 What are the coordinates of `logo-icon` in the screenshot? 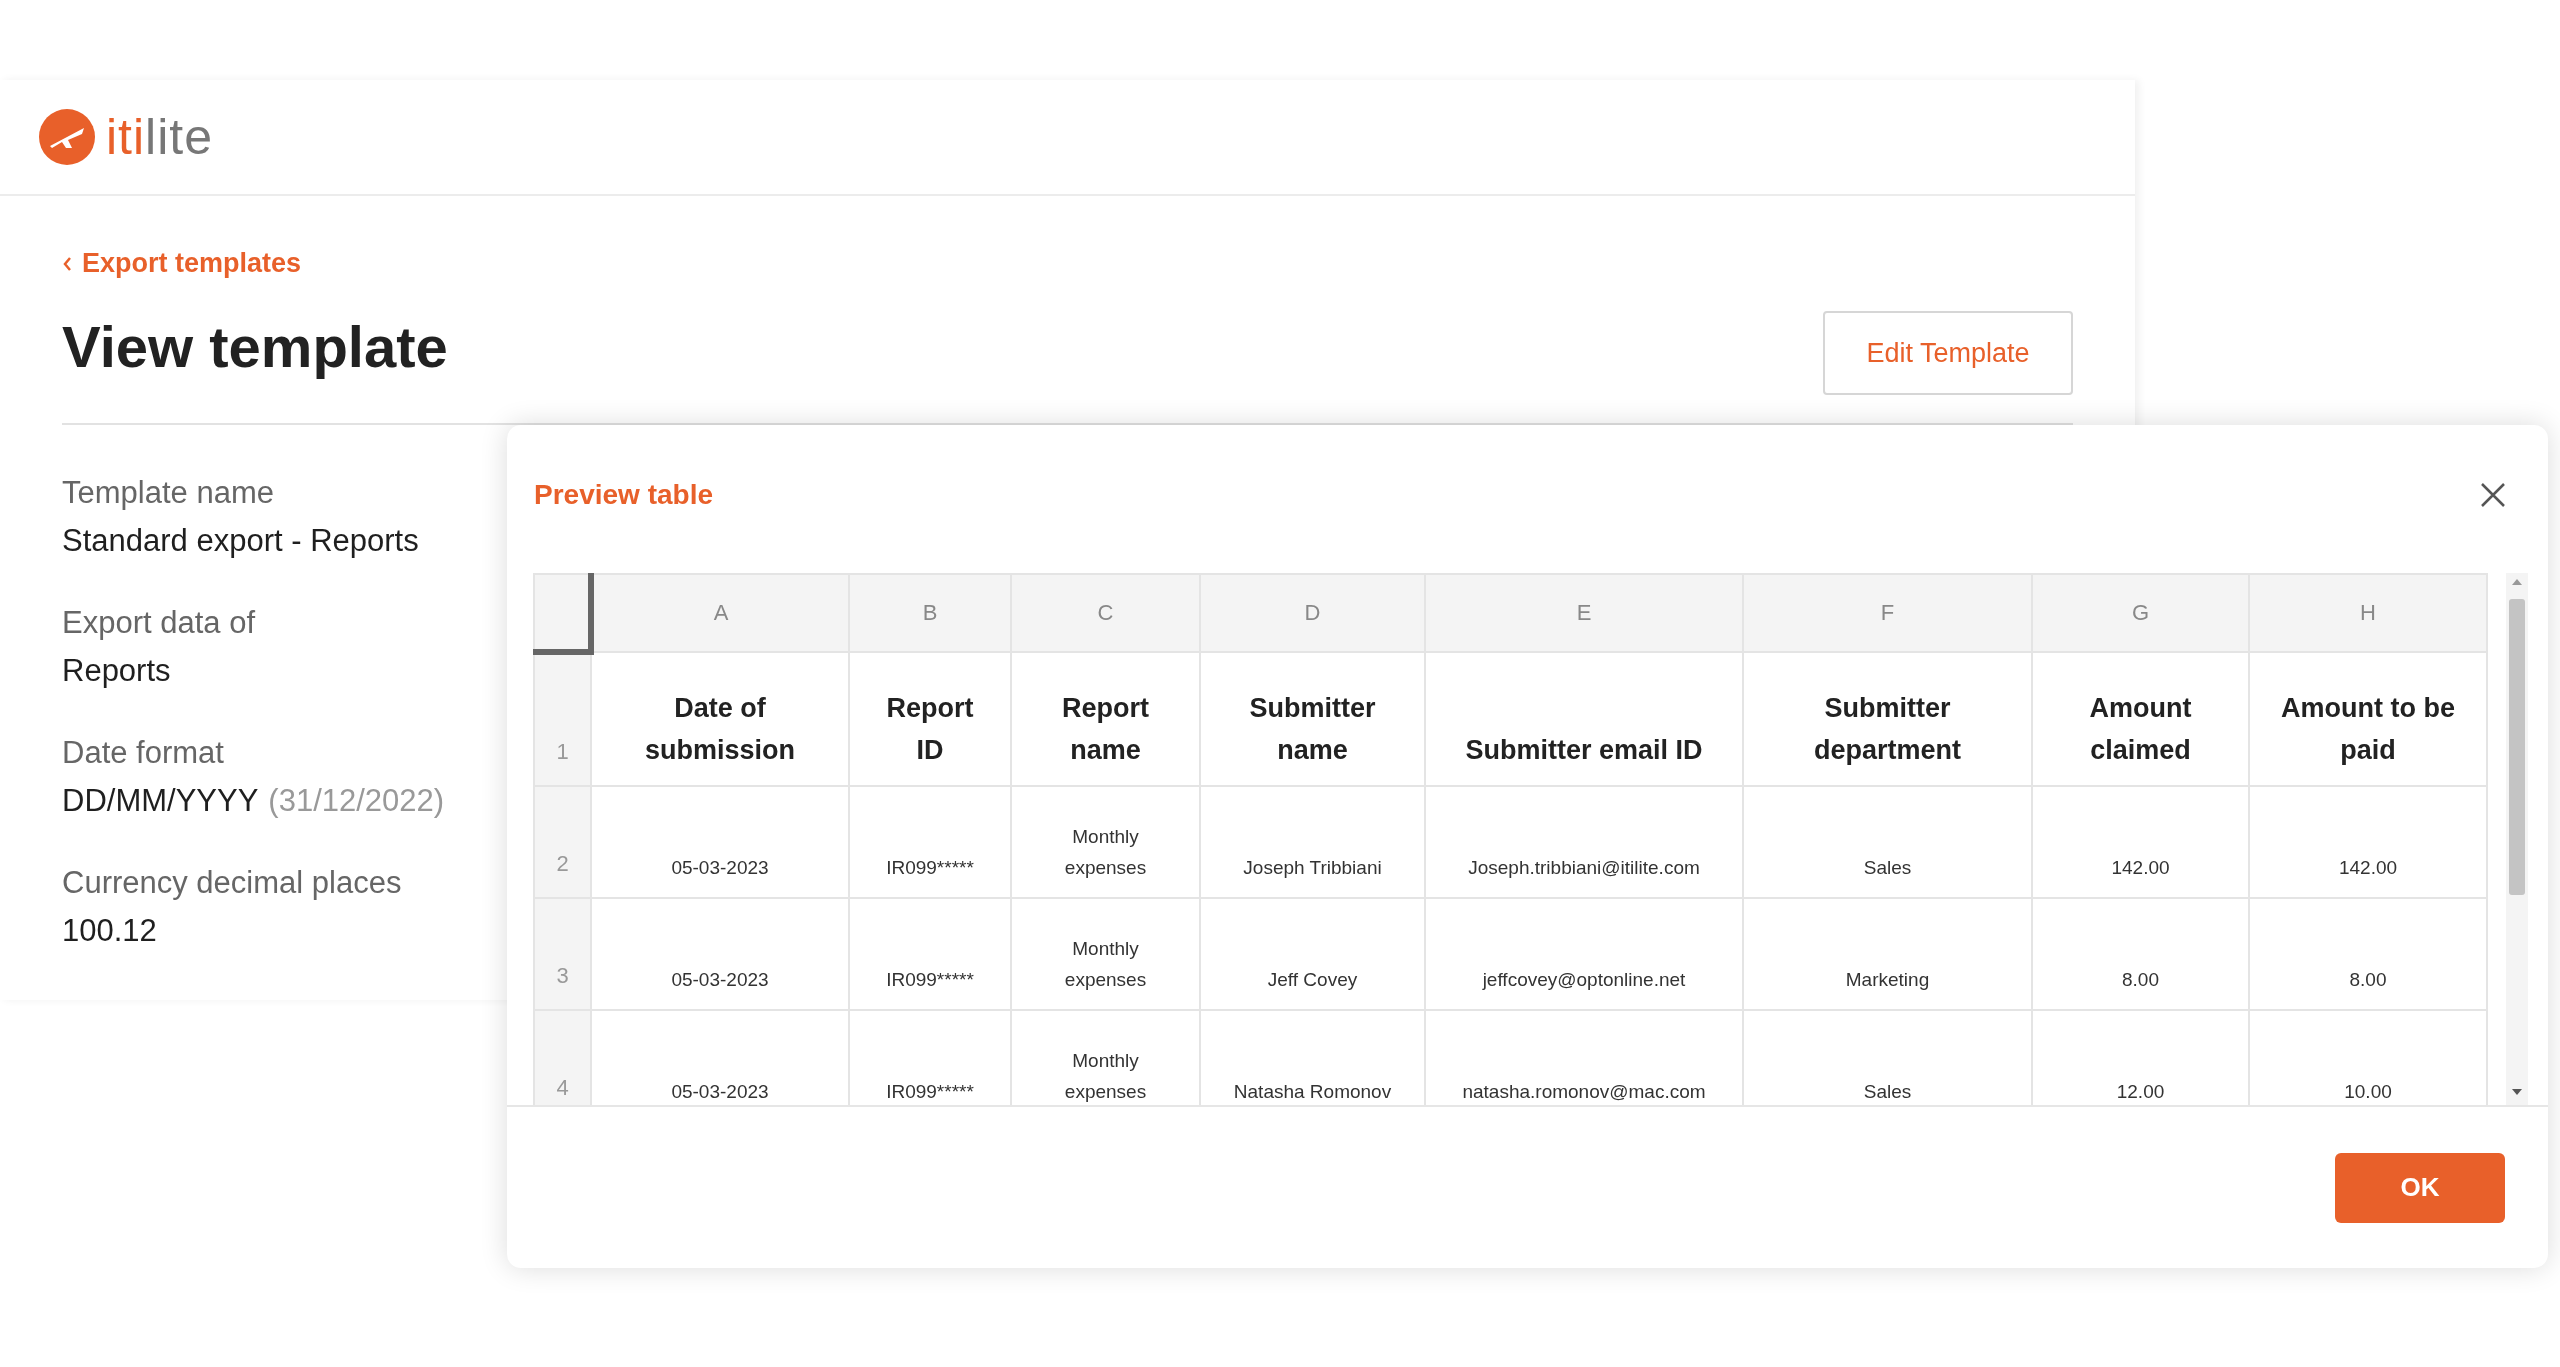 It's located at (67, 137).